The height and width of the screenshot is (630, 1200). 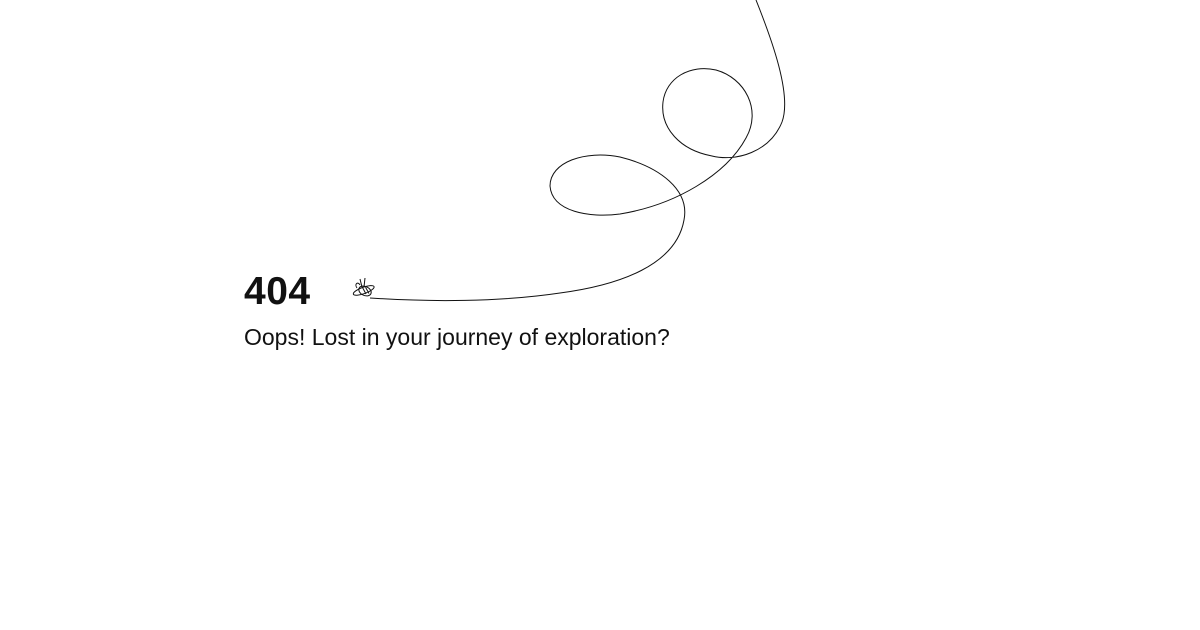 I want to click on error-code: 404, so click(x=277, y=291).